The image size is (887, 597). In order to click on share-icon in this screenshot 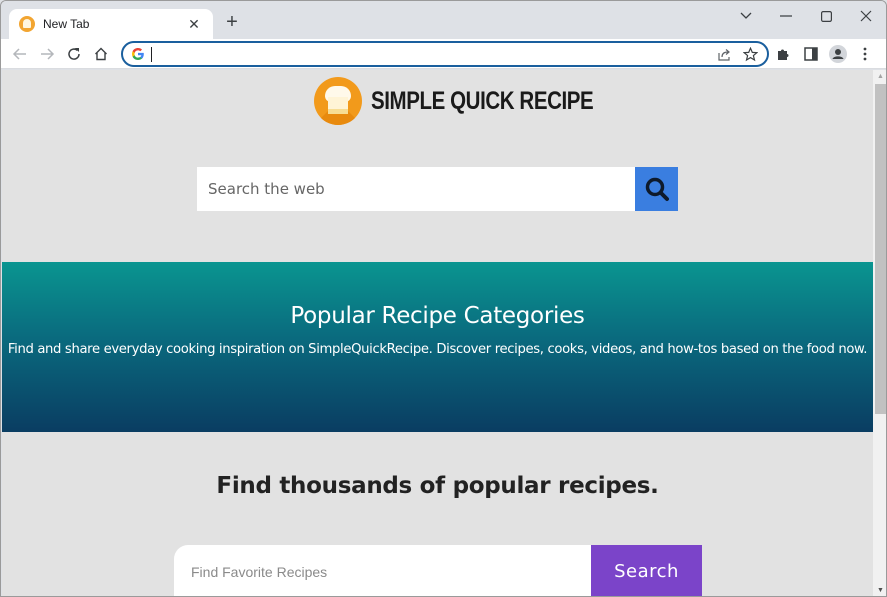, I will do `click(723, 54)`.